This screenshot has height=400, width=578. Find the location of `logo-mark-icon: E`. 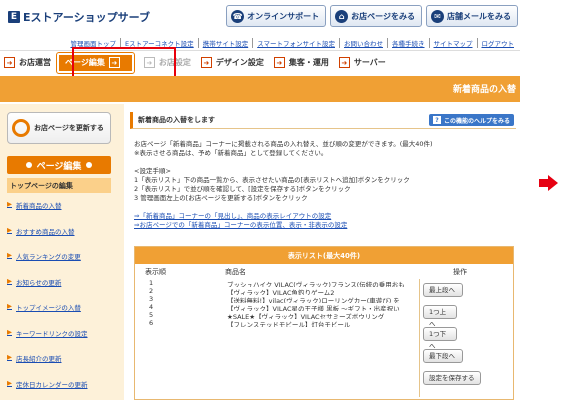

logo-mark-icon: E is located at coordinates (14, 17).